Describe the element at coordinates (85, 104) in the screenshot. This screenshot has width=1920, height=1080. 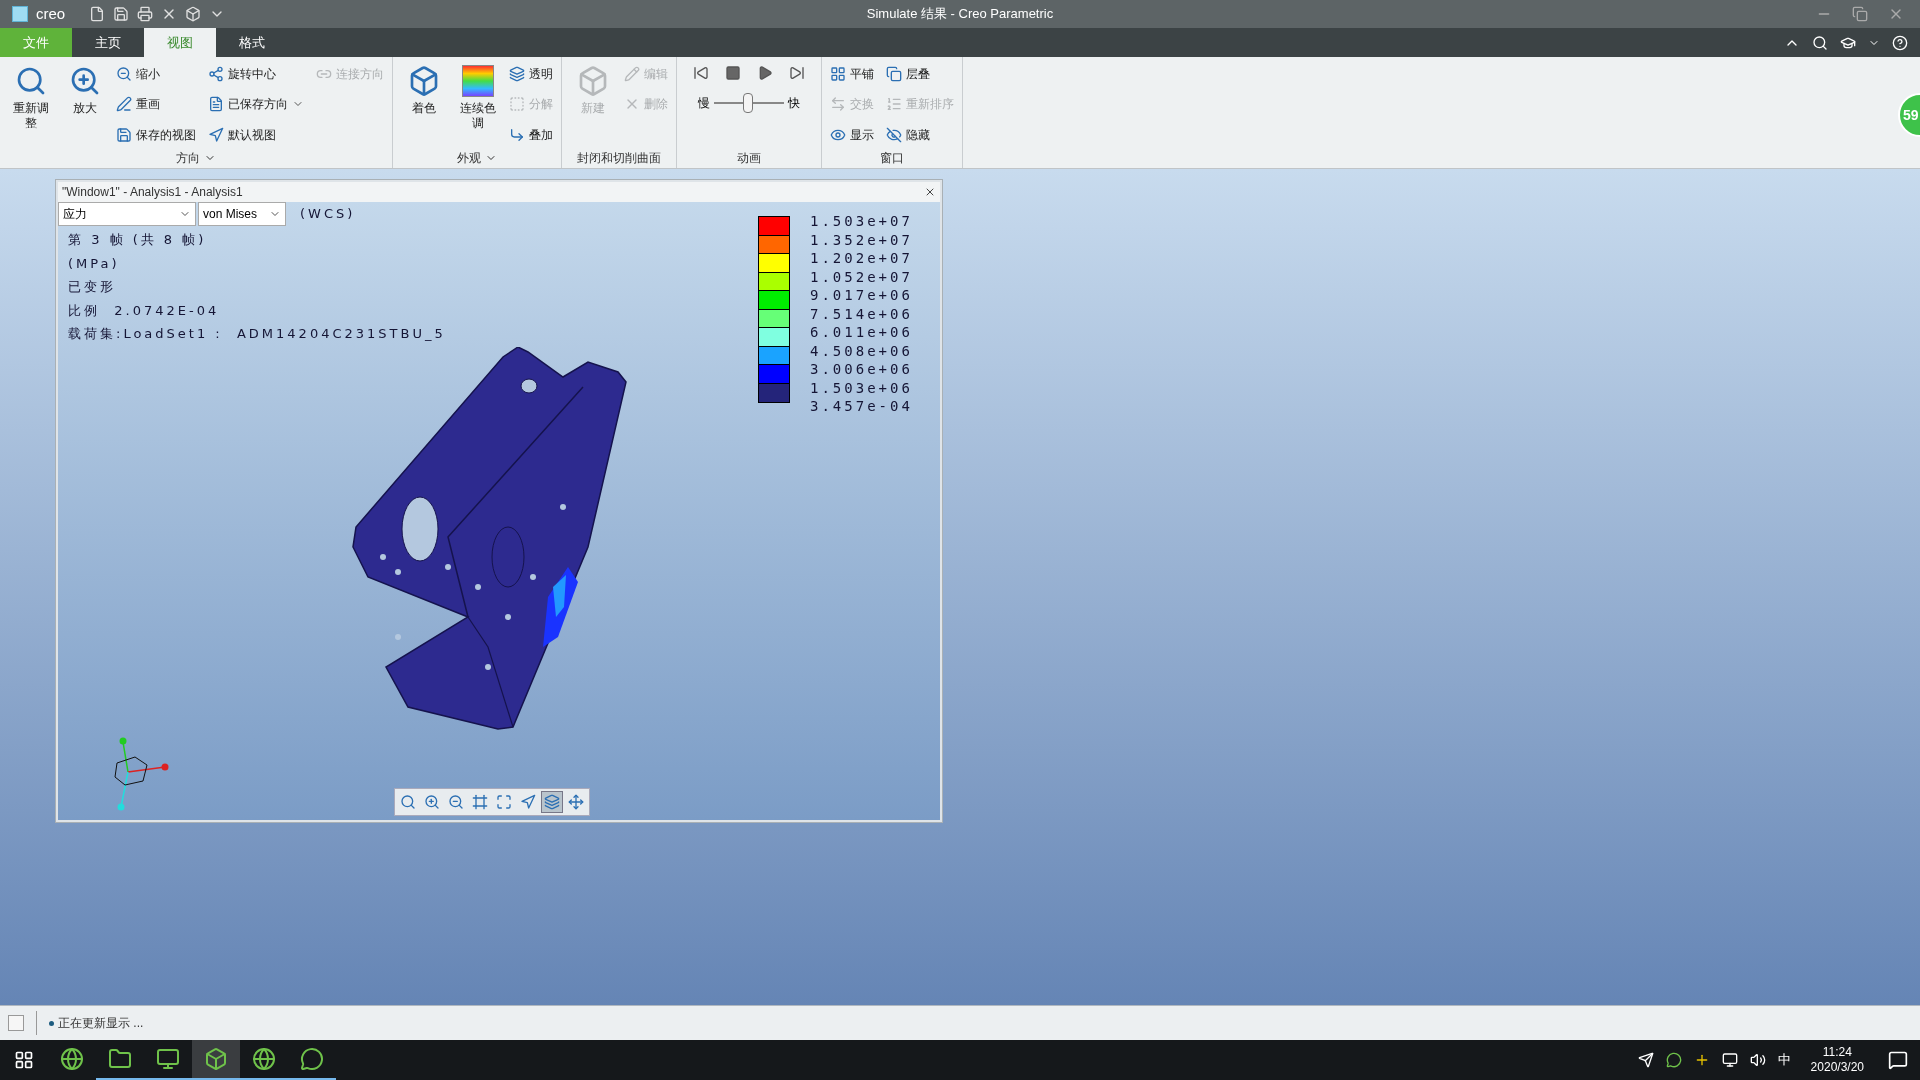
I see `ribbon-large-button: 放大` at that location.